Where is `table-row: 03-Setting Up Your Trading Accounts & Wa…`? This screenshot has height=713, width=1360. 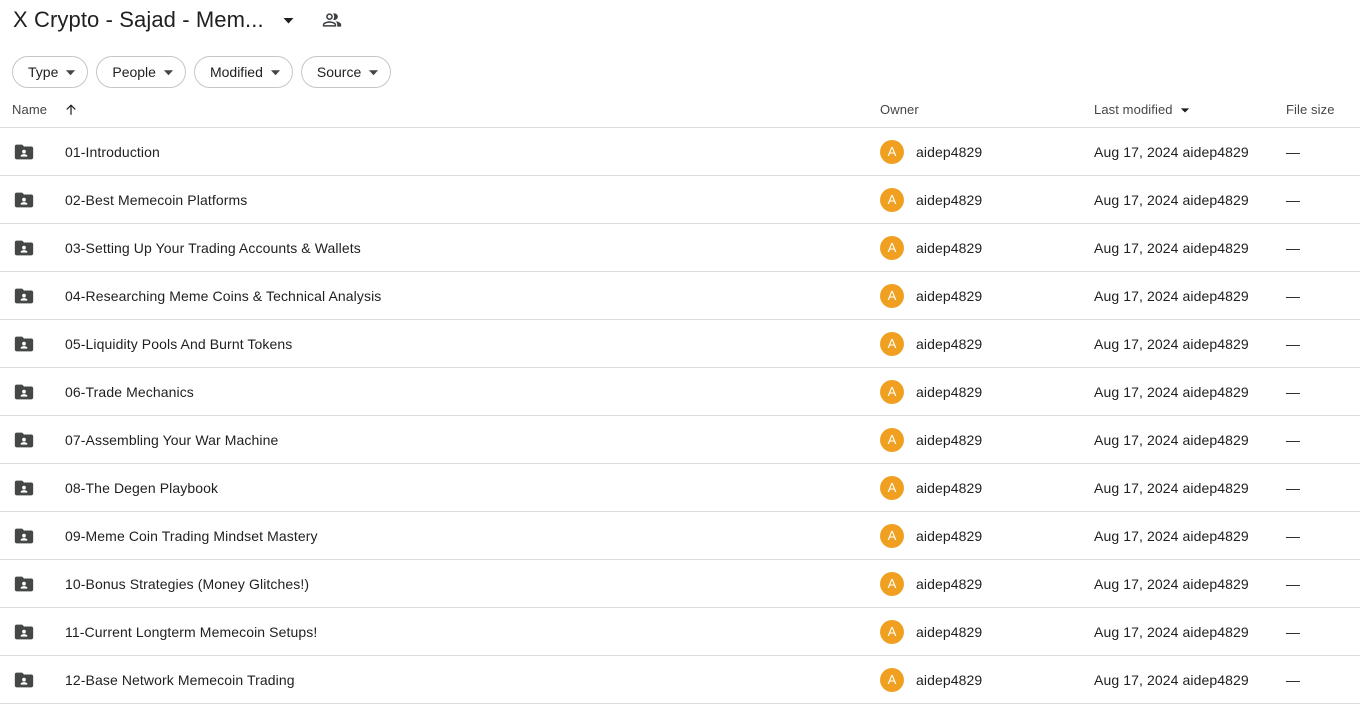 table-row: 03-Setting Up Your Trading Accounts & Wa… is located at coordinates (680, 248).